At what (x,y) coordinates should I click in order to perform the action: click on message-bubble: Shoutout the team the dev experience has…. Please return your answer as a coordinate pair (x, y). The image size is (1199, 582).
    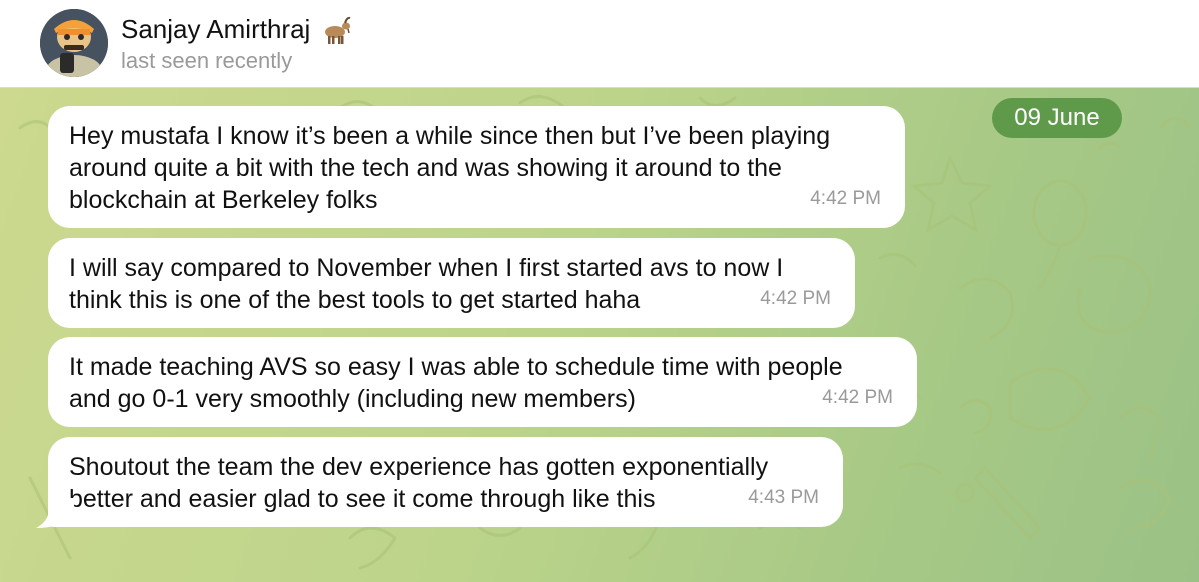
    Looking at the image, I should click on (445, 482).